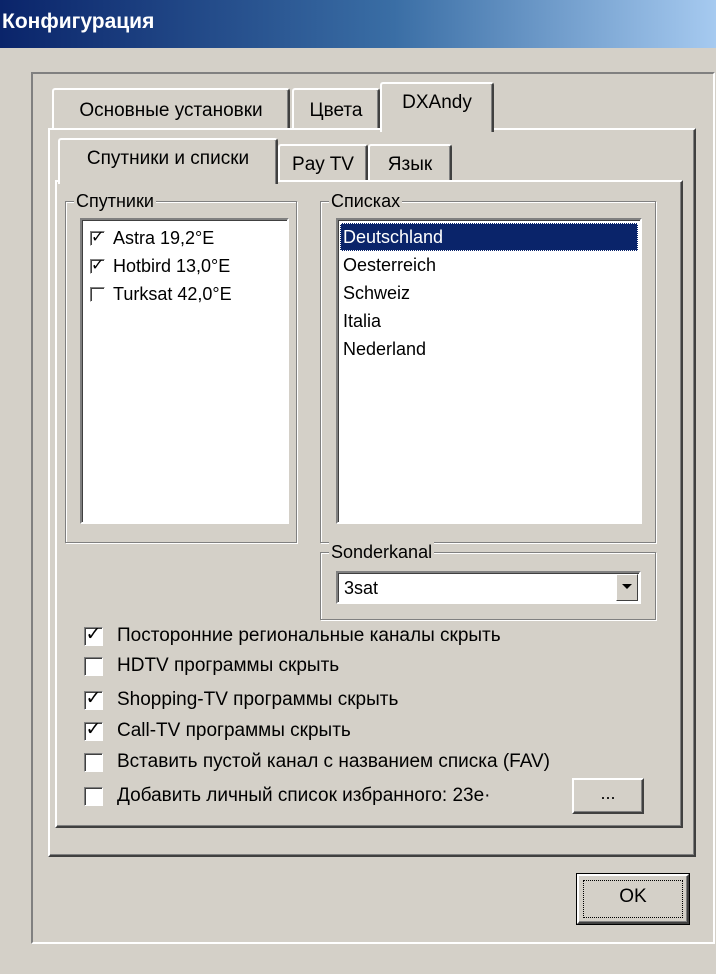 The width and height of the screenshot is (716, 974). Describe the element at coordinates (172, 293) in the screenshot. I see `satellite-label: Turksat 42,0°E` at that location.